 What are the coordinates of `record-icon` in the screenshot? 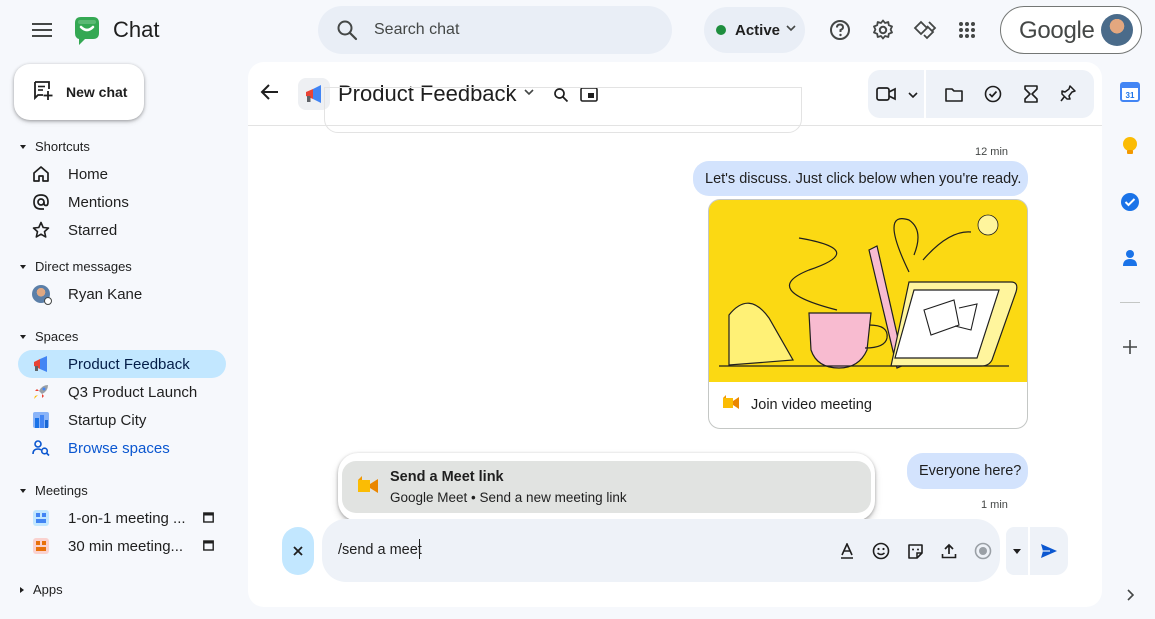 It's located at (983, 551).